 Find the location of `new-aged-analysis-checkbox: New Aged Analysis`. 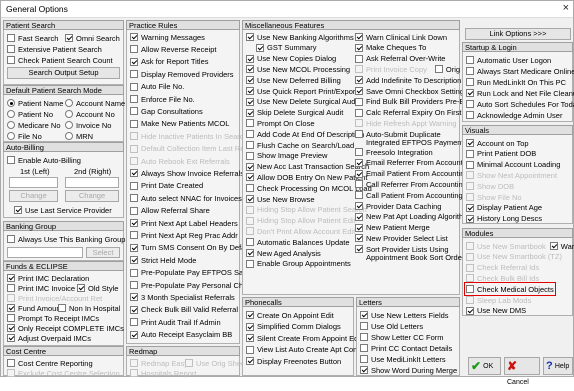

new-aged-analysis-checkbox: New Aged Analysis is located at coordinates (283, 253).